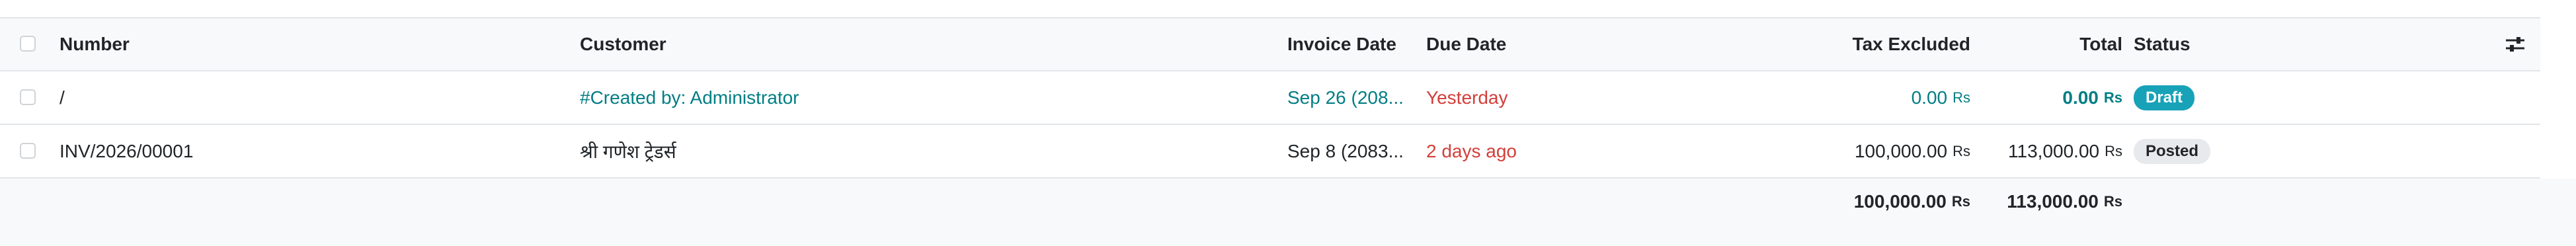 The image size is (2576, 246). What do you see at coordinates (689, 97) in the screenshot?
I see `customer-name: #Created by: Administrator` at bounding box center [689, 97].